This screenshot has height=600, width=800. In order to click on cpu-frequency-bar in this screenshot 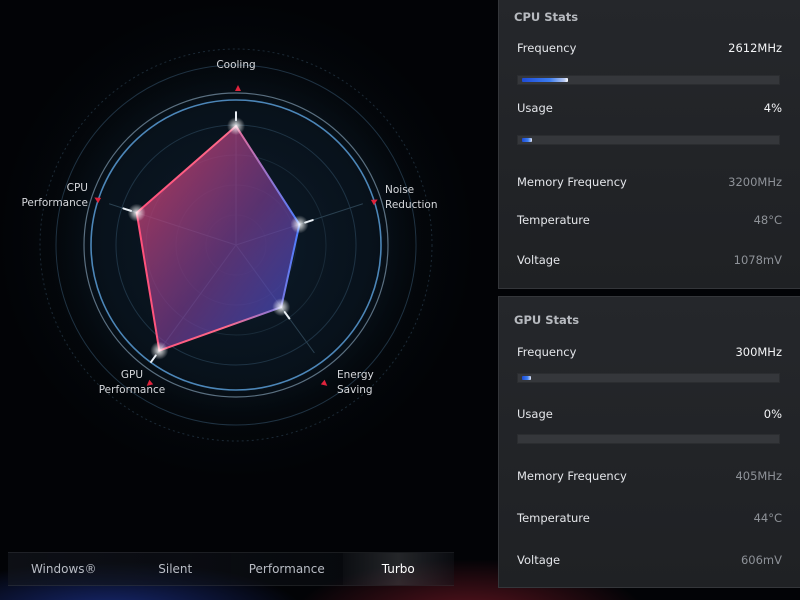, I will do `click(648, 80)`.